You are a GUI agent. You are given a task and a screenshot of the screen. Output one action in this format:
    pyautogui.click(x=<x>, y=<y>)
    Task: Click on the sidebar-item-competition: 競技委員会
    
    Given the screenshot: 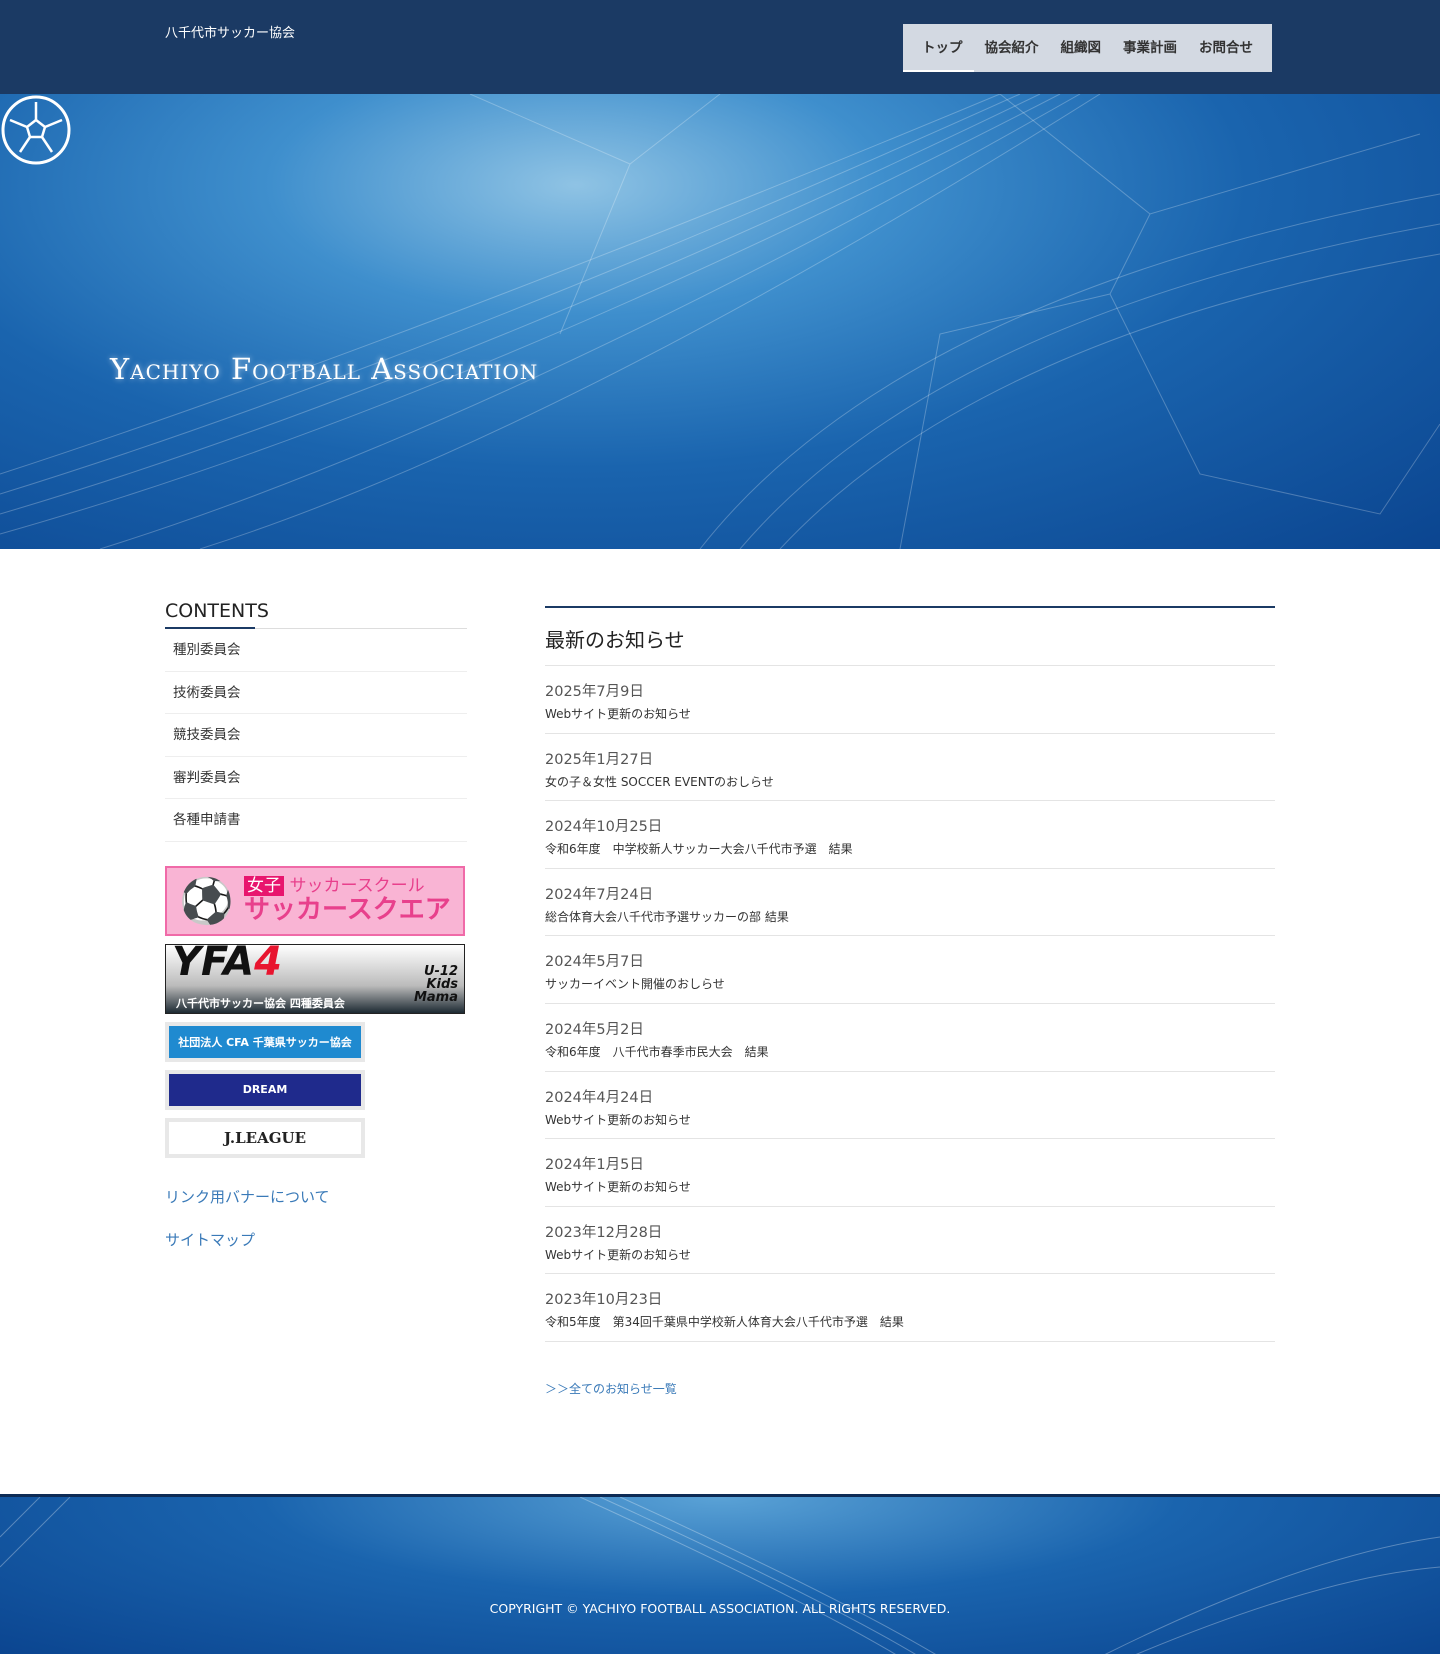 What is the action you would take?
    pyautogui.click(x=316, y=735)
    